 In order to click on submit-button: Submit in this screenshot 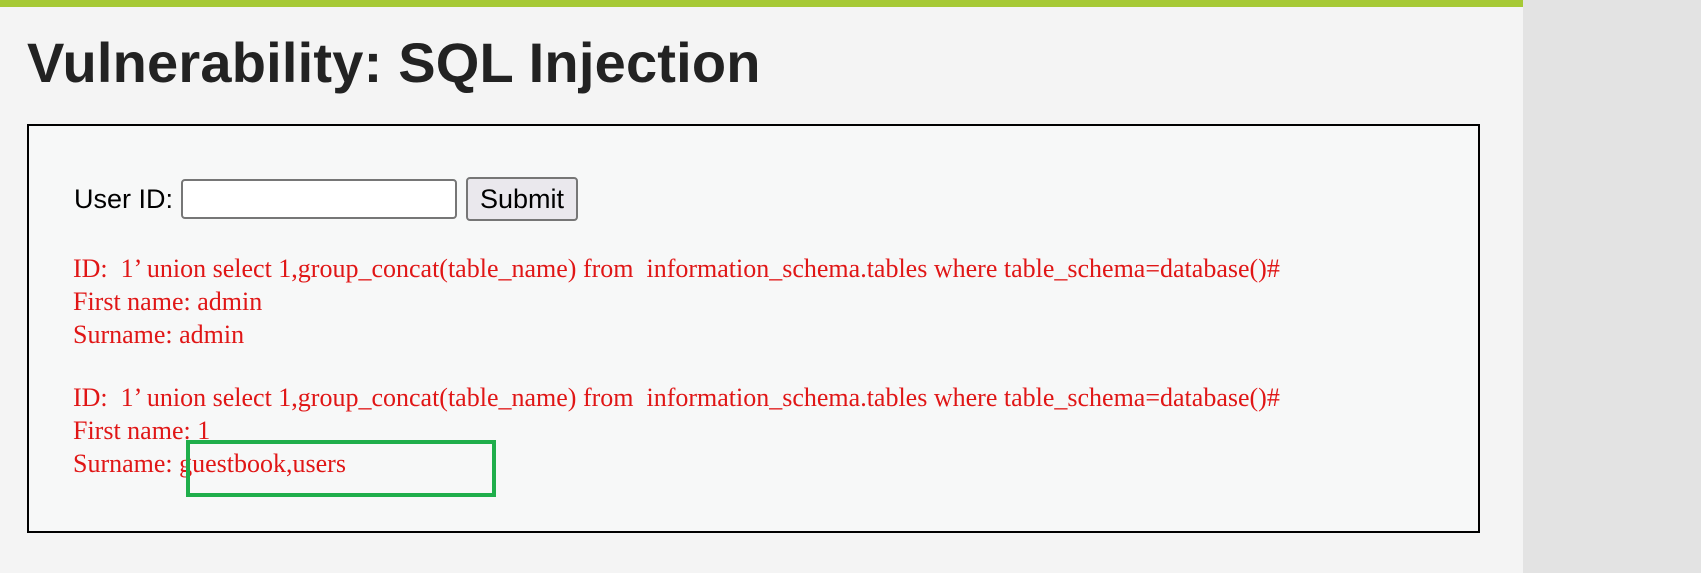, I will do `click(522, 199)`.